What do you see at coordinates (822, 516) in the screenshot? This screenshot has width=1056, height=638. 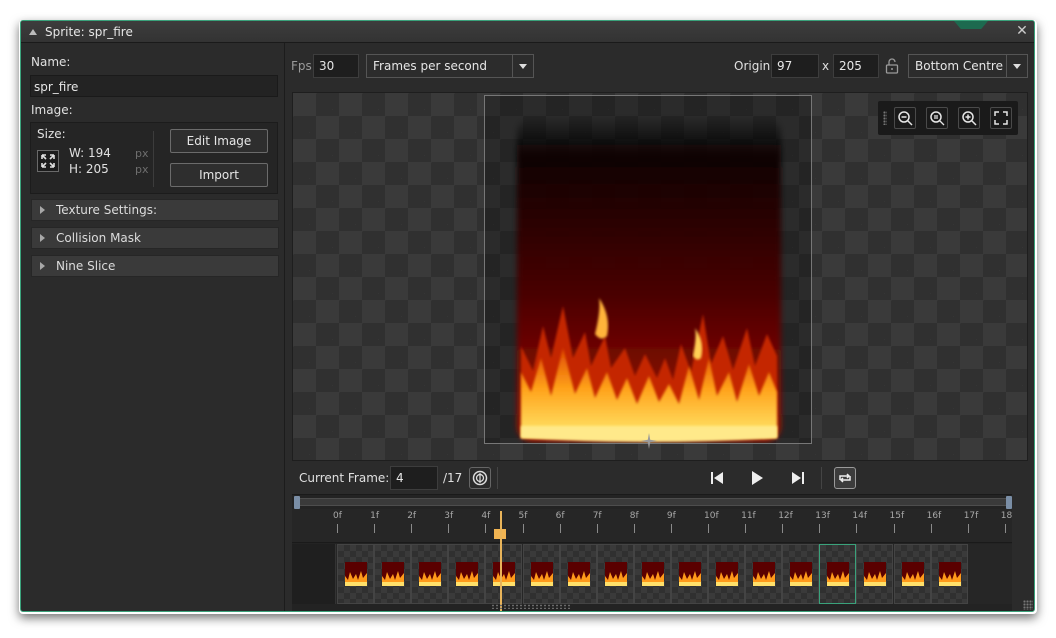 I see `ruler-tick-label: 13f` at bounding box center [822, 516].